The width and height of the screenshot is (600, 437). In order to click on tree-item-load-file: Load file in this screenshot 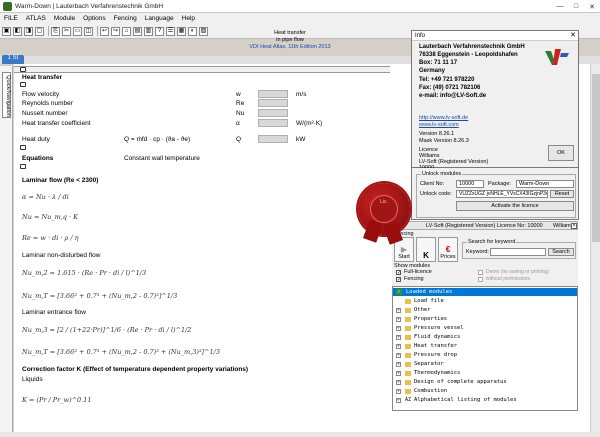, I will do `click(485, 301)`.